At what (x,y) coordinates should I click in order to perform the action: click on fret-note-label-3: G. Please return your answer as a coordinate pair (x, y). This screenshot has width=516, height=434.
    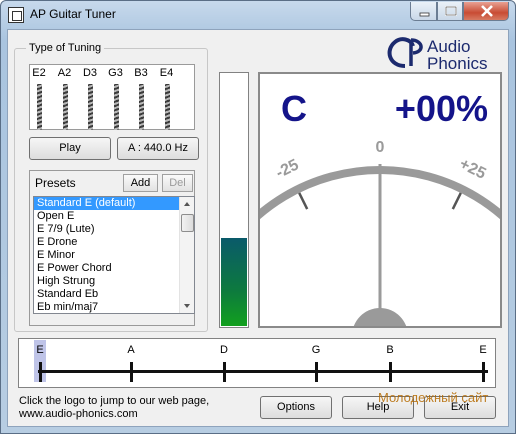
    Looking at the image, I should click on (316, 350).